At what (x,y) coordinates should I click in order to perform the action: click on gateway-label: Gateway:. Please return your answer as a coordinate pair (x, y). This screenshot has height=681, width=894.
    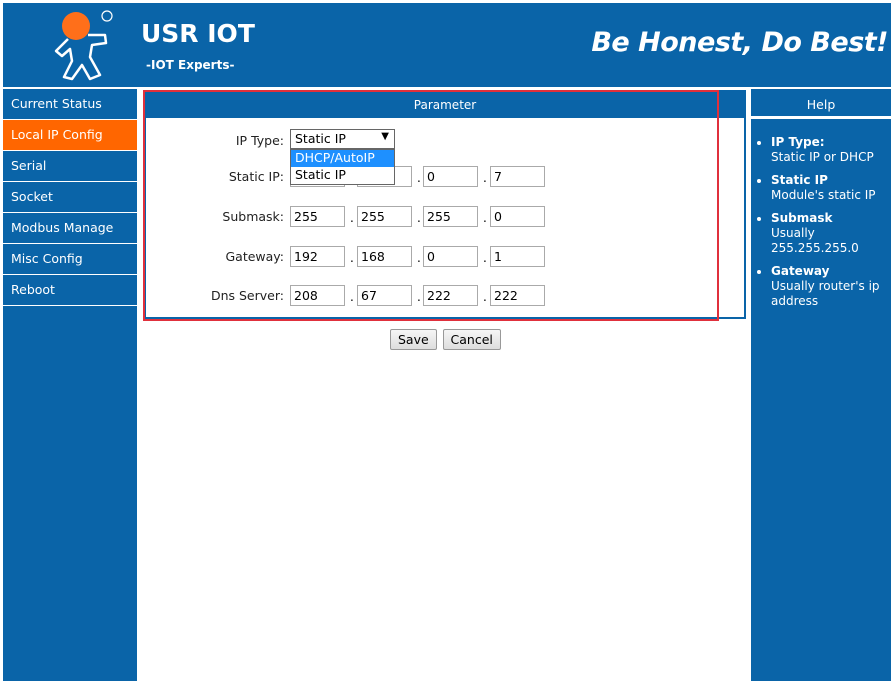
    Looking at the image, I should click on (254, 256).